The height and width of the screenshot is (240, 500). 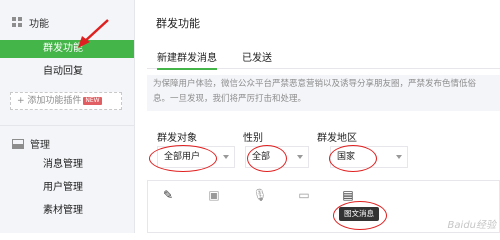 I want to click on sidebar-item-label: 消息管理, so click(x=63, y=164).